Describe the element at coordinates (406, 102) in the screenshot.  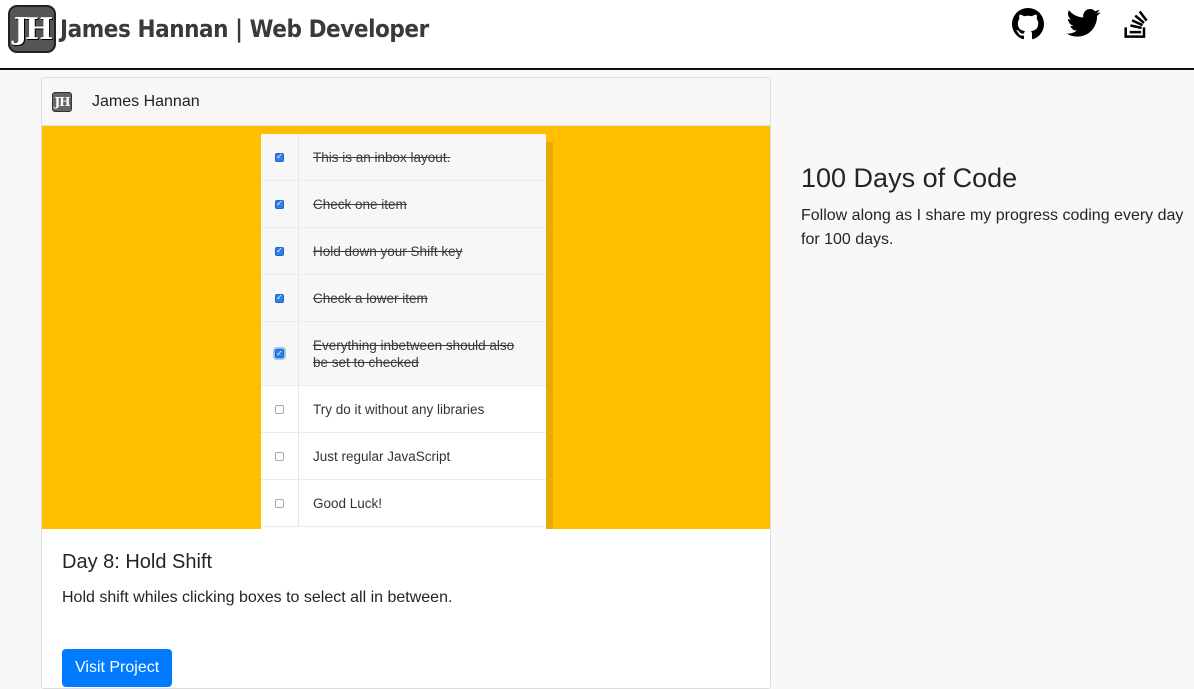
I see `card-header: JH James Hannan` at that location.